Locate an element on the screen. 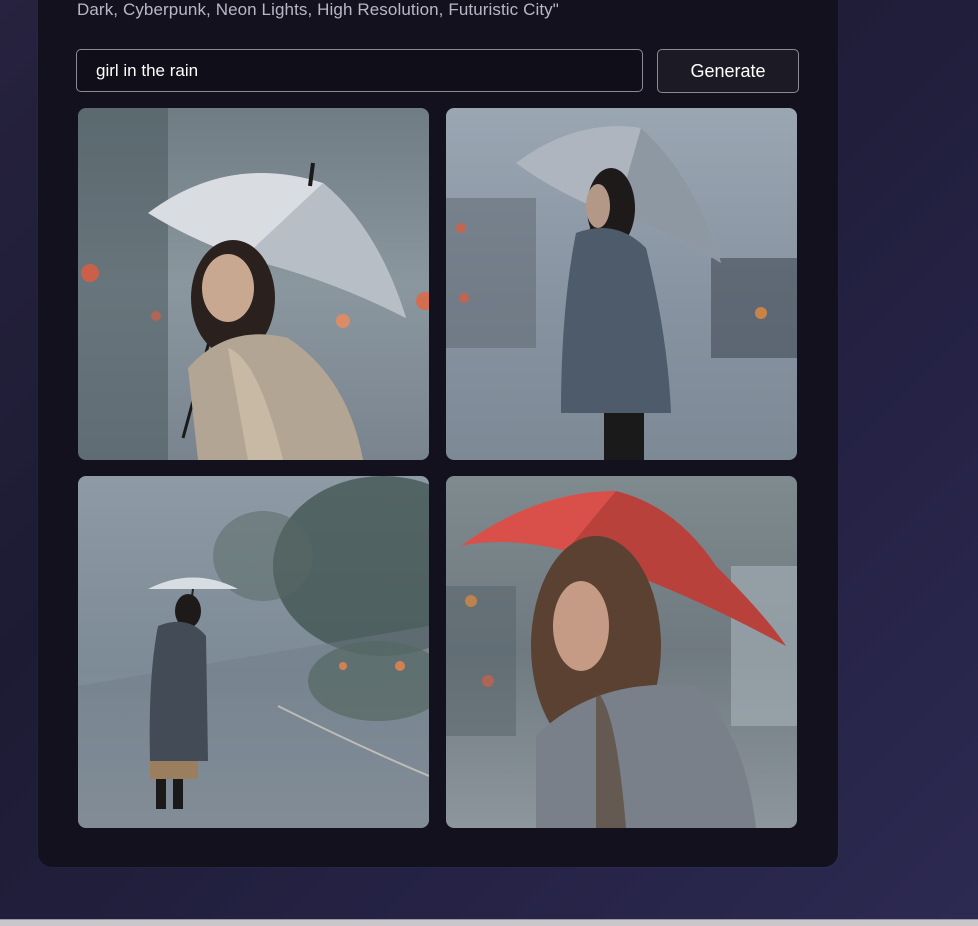 This screenshot has width=978, height=926. generated-image-3-art is located at coordinates (253, 652).